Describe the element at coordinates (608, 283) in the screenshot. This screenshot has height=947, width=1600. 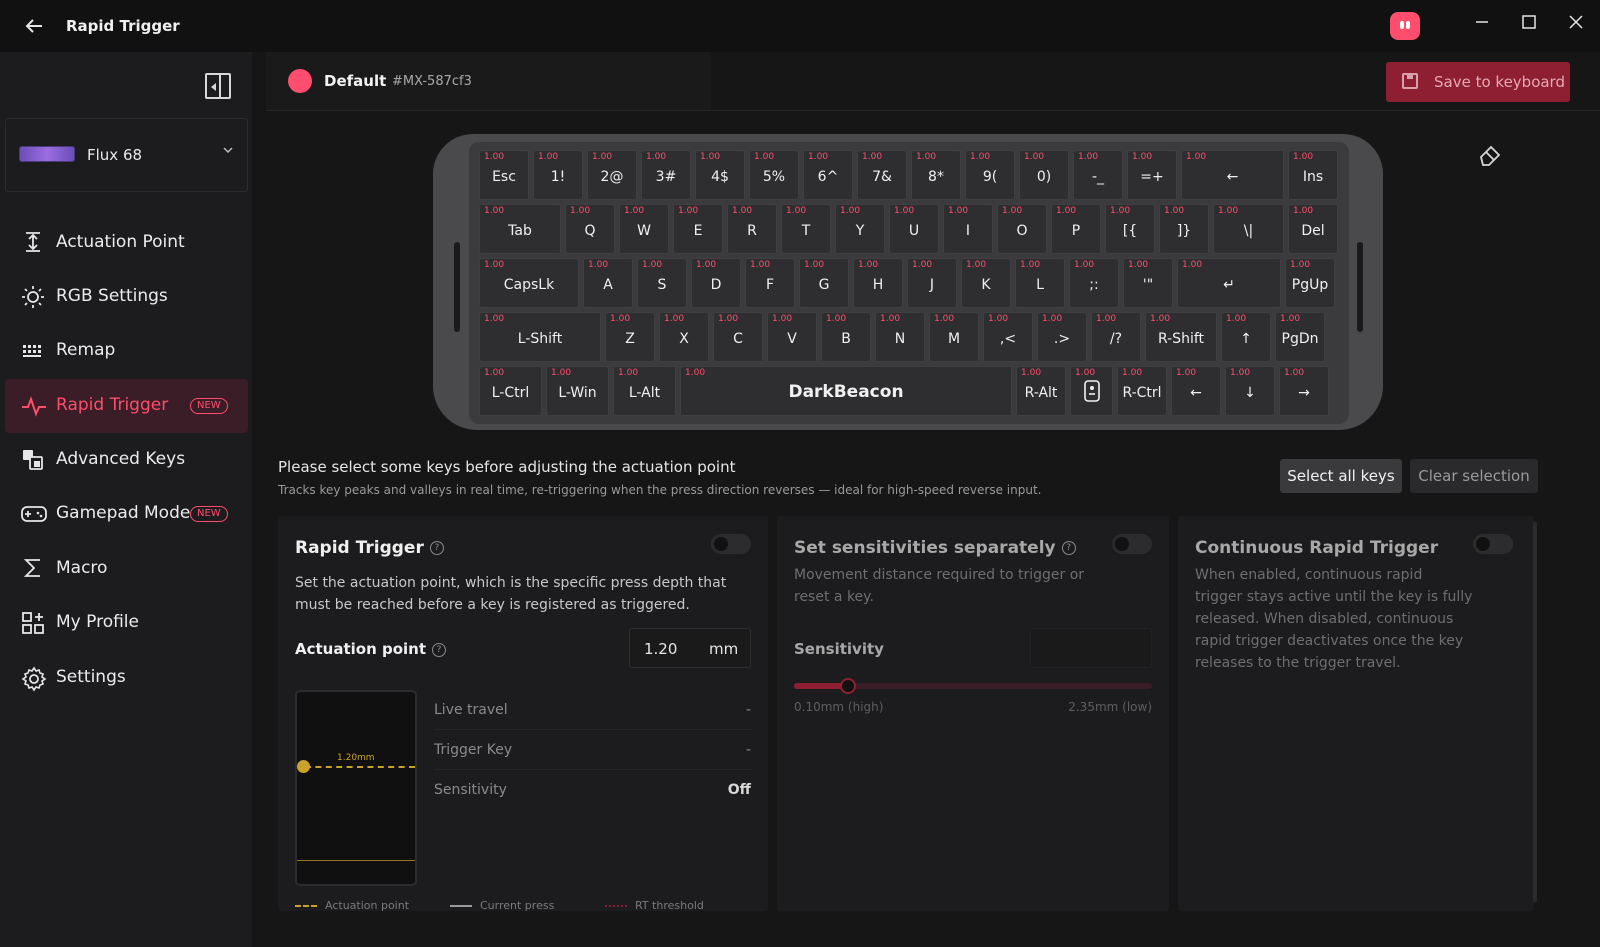
I see `key: 1.00 A` at that location.